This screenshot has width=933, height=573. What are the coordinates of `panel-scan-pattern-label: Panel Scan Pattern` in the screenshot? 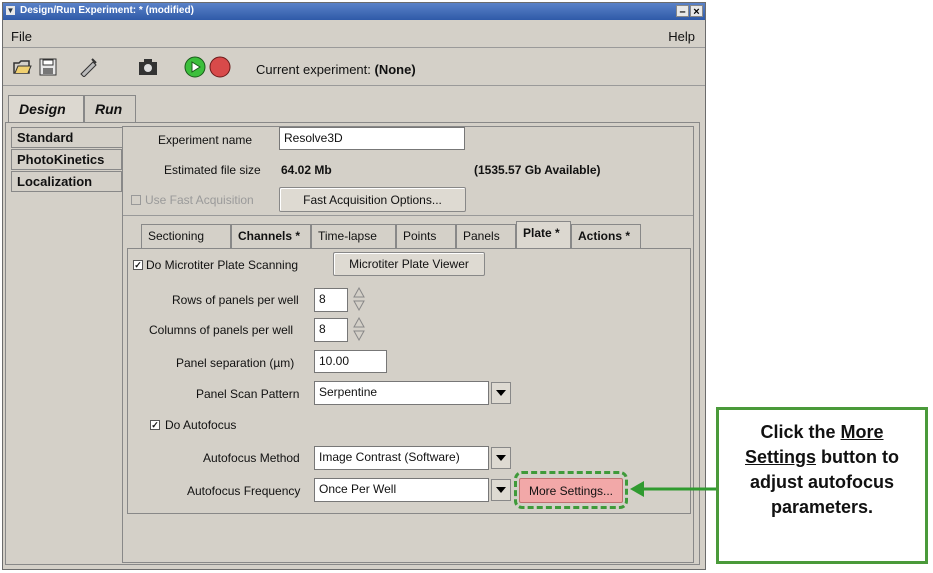 It's located at (248, 394).